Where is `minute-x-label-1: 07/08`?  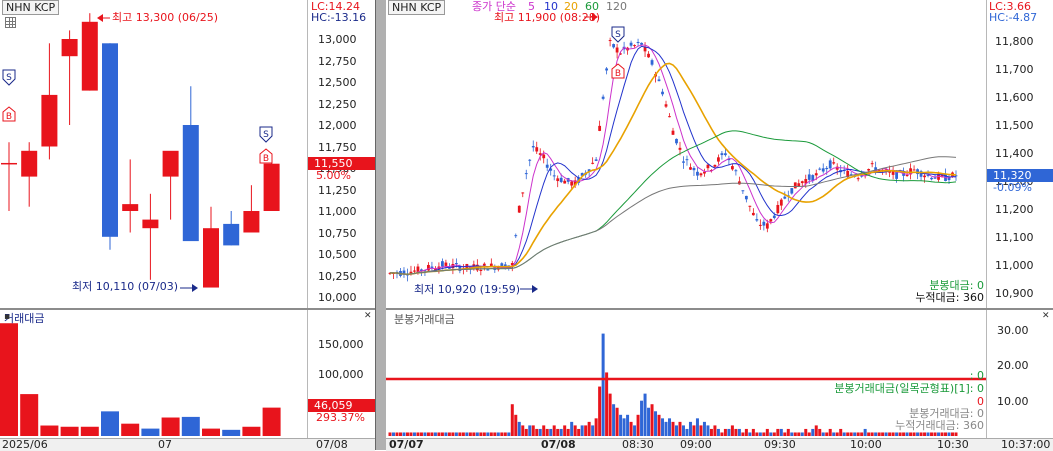
minute-x-label-1: 07/08 is located at coordinates (558, 444).